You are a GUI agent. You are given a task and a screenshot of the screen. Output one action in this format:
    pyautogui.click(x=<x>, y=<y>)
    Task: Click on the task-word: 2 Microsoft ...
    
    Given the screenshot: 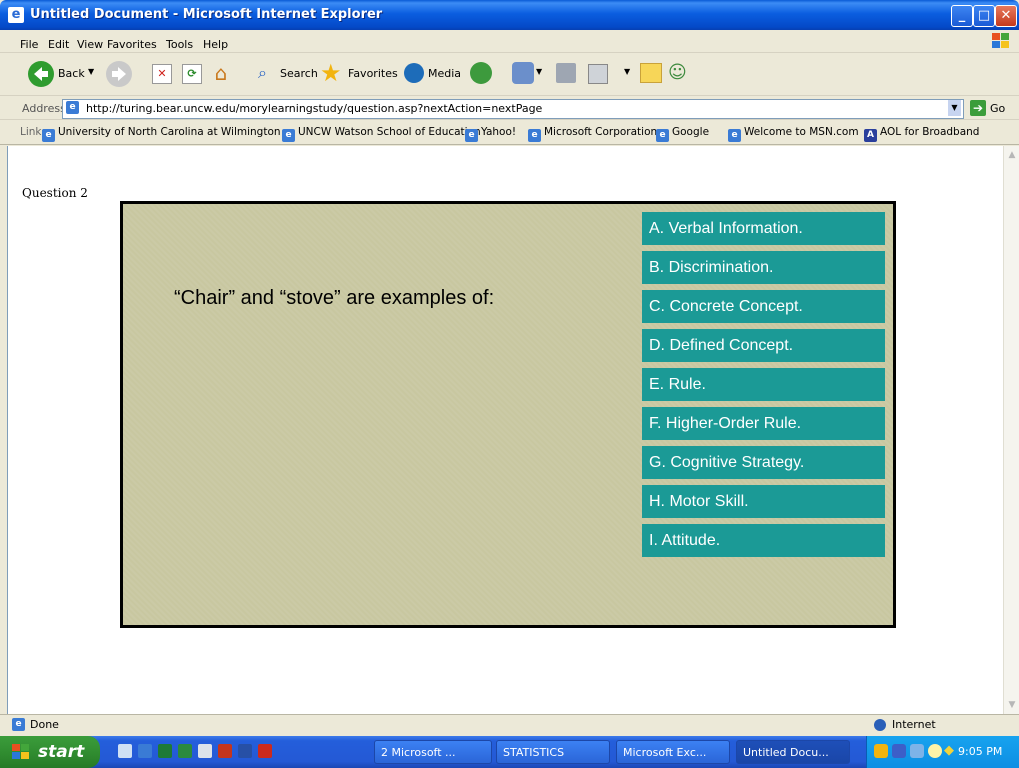 What is the action you would take?
    pyautogui.click(x=433, y=752)
    